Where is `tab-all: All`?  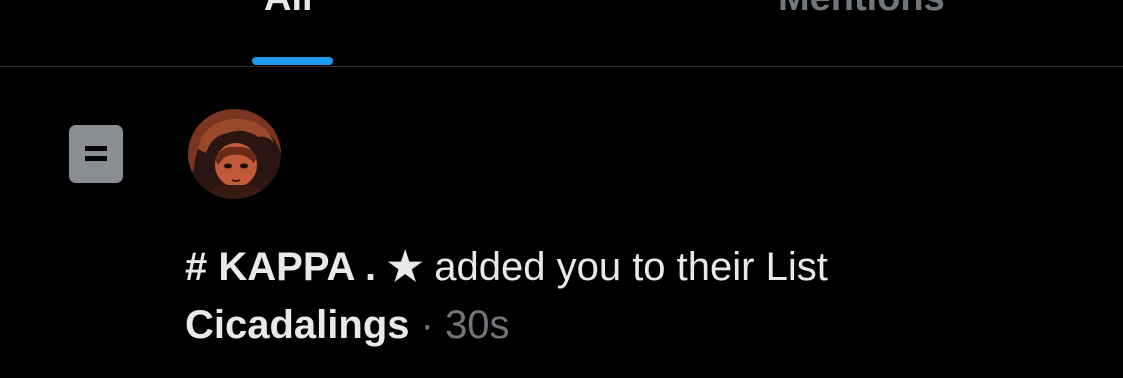
tab-all: All is located at coordinates (288, 10).